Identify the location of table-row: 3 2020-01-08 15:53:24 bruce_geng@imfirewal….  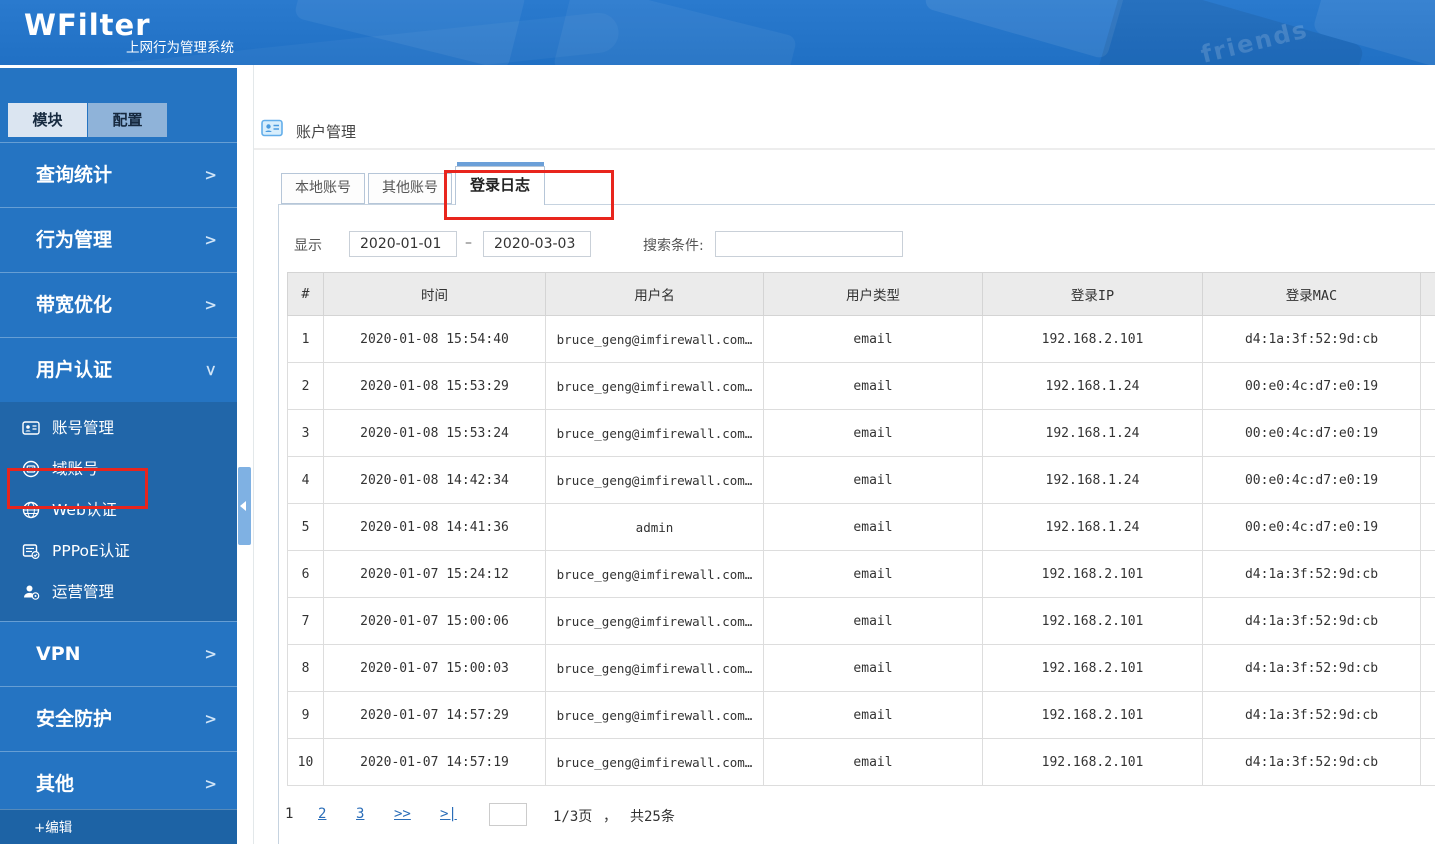
(861, 433).